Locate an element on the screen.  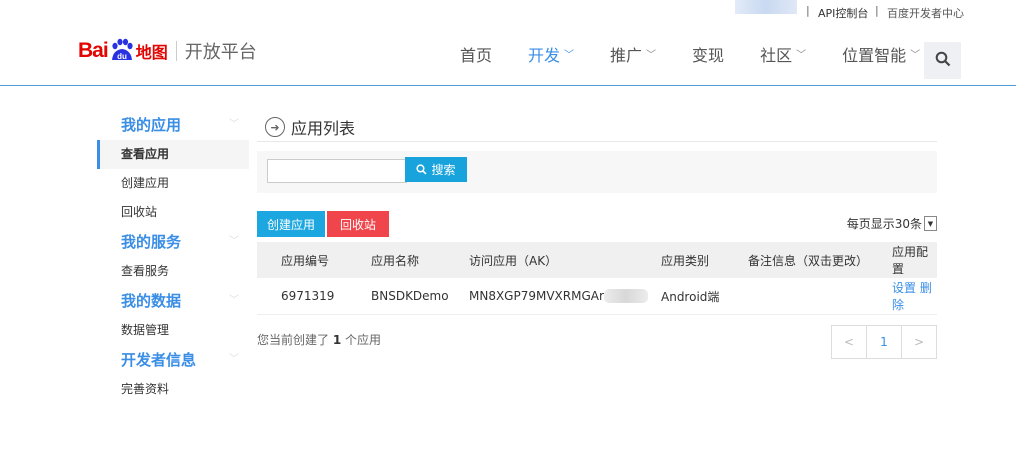
dropdown-arrow-icon: ▼ is located at coordinates (930, 223).